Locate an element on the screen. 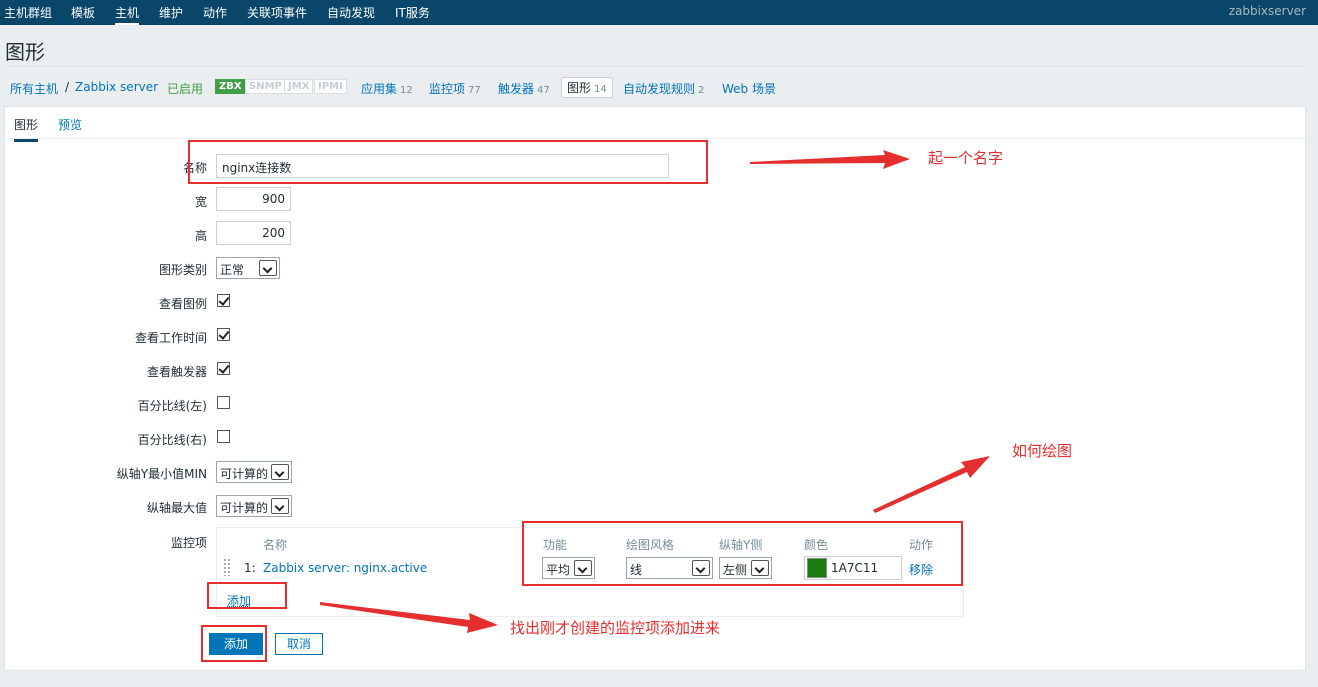  annotation-item-note: 找出刚才创建的监控项添加进来 is located at coordinates (615, 628).